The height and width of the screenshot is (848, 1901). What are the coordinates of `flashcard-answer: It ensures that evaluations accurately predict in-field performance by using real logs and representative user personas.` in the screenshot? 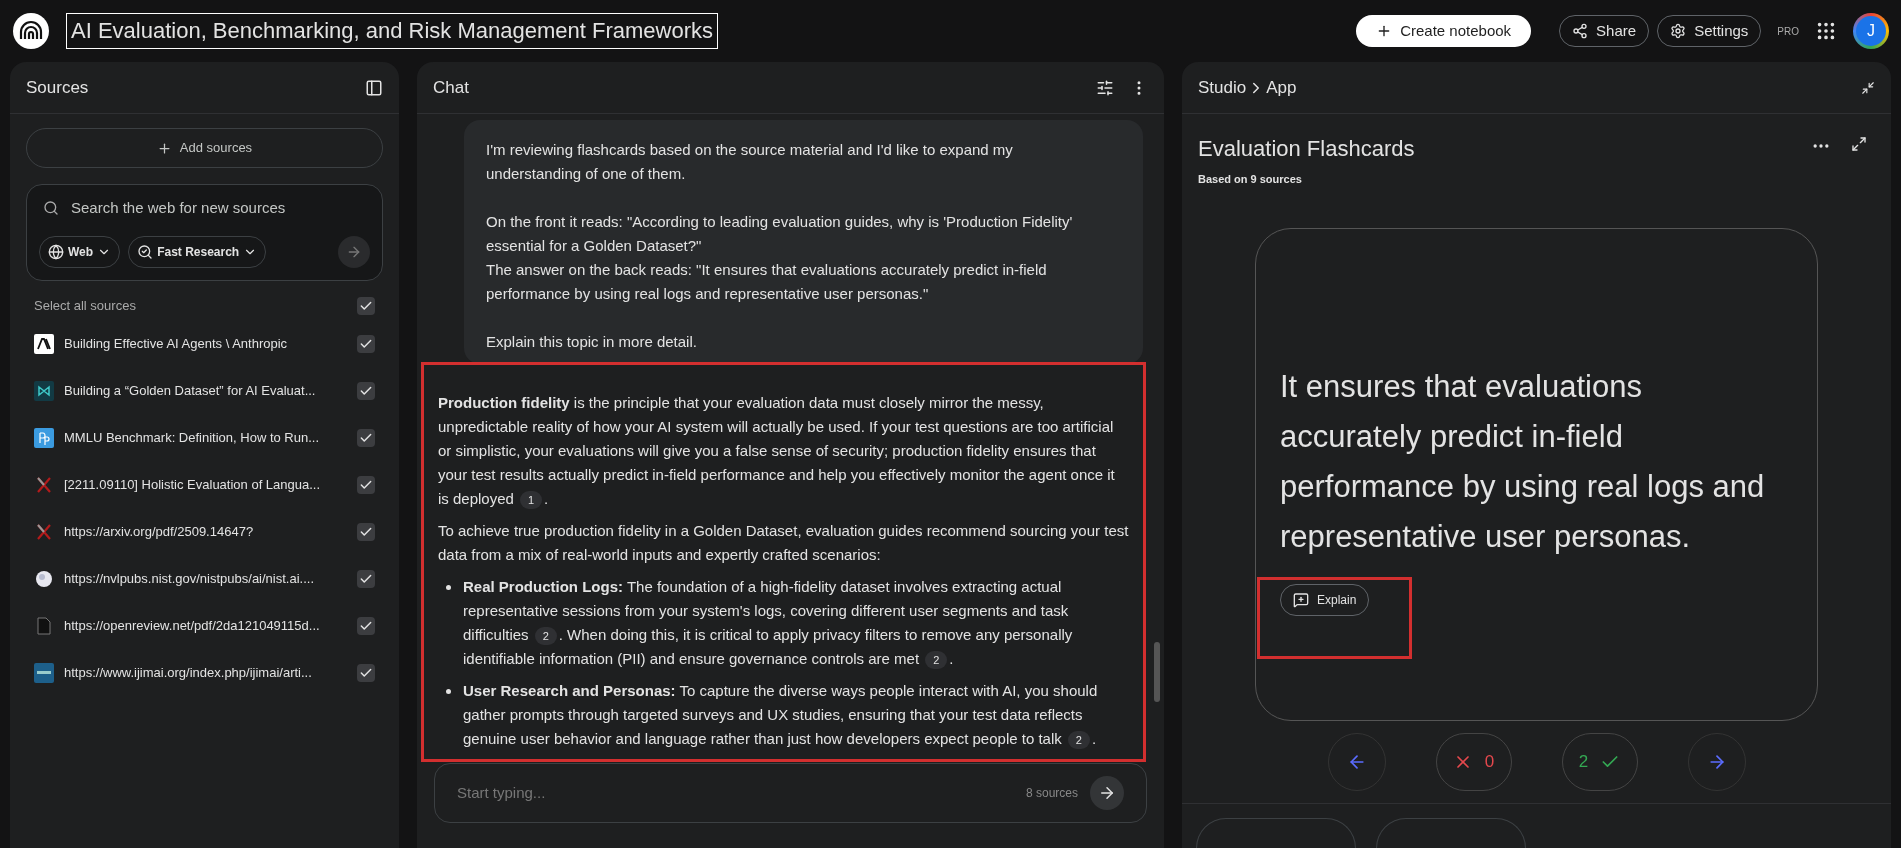 It's located at (1523, 462).